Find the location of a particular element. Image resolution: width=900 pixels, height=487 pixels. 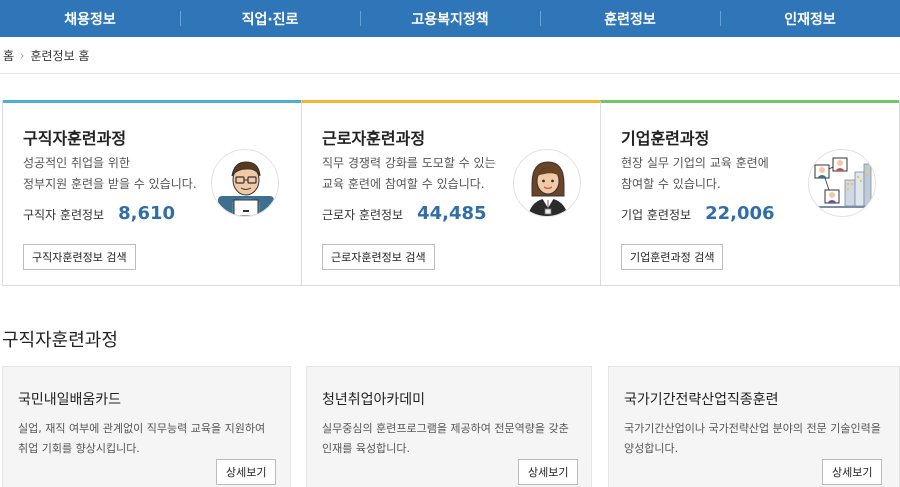

card-desc-line: 교육 훈련에 참여할 수 있습니다. is located at coordinates (403, 184).